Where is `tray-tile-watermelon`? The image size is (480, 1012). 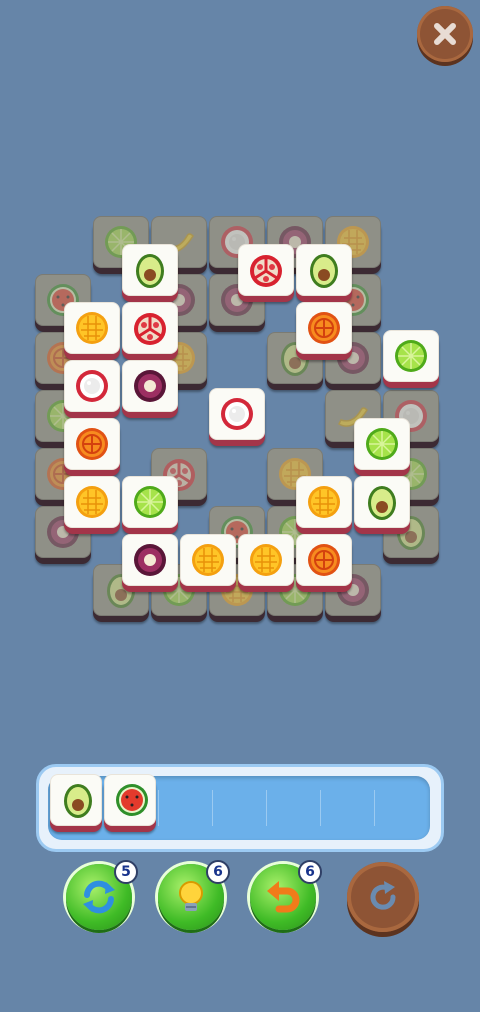
tray-tile-watermelon is located at coordinates (132, 803).